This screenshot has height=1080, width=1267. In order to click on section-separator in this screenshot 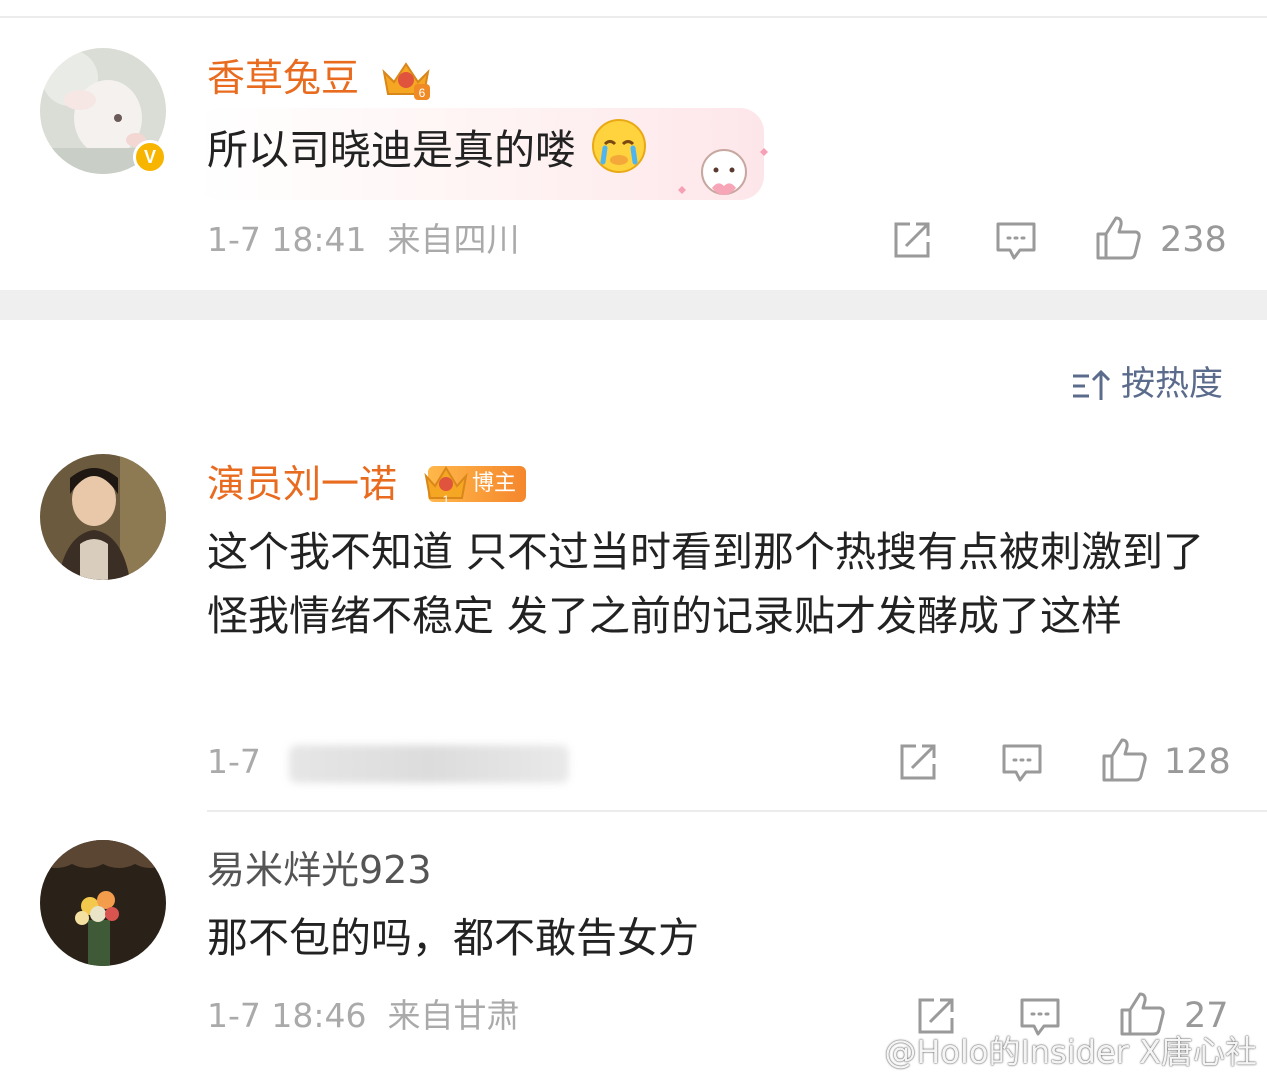, I will do `click(633, 305)`.